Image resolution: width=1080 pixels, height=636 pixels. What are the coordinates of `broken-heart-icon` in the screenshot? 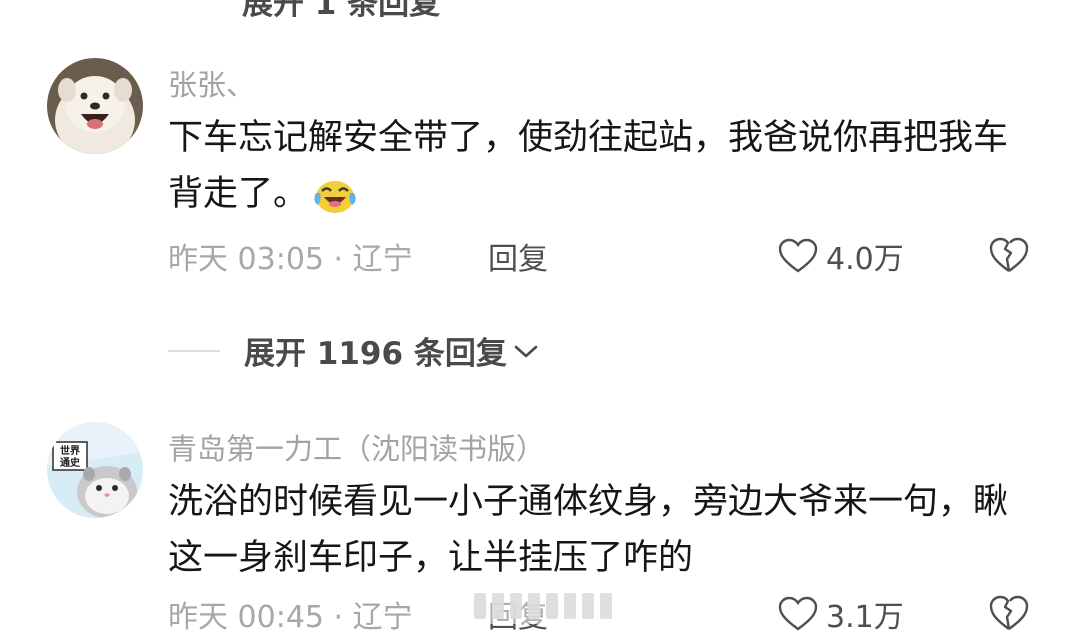 It's located at (1009, 612).